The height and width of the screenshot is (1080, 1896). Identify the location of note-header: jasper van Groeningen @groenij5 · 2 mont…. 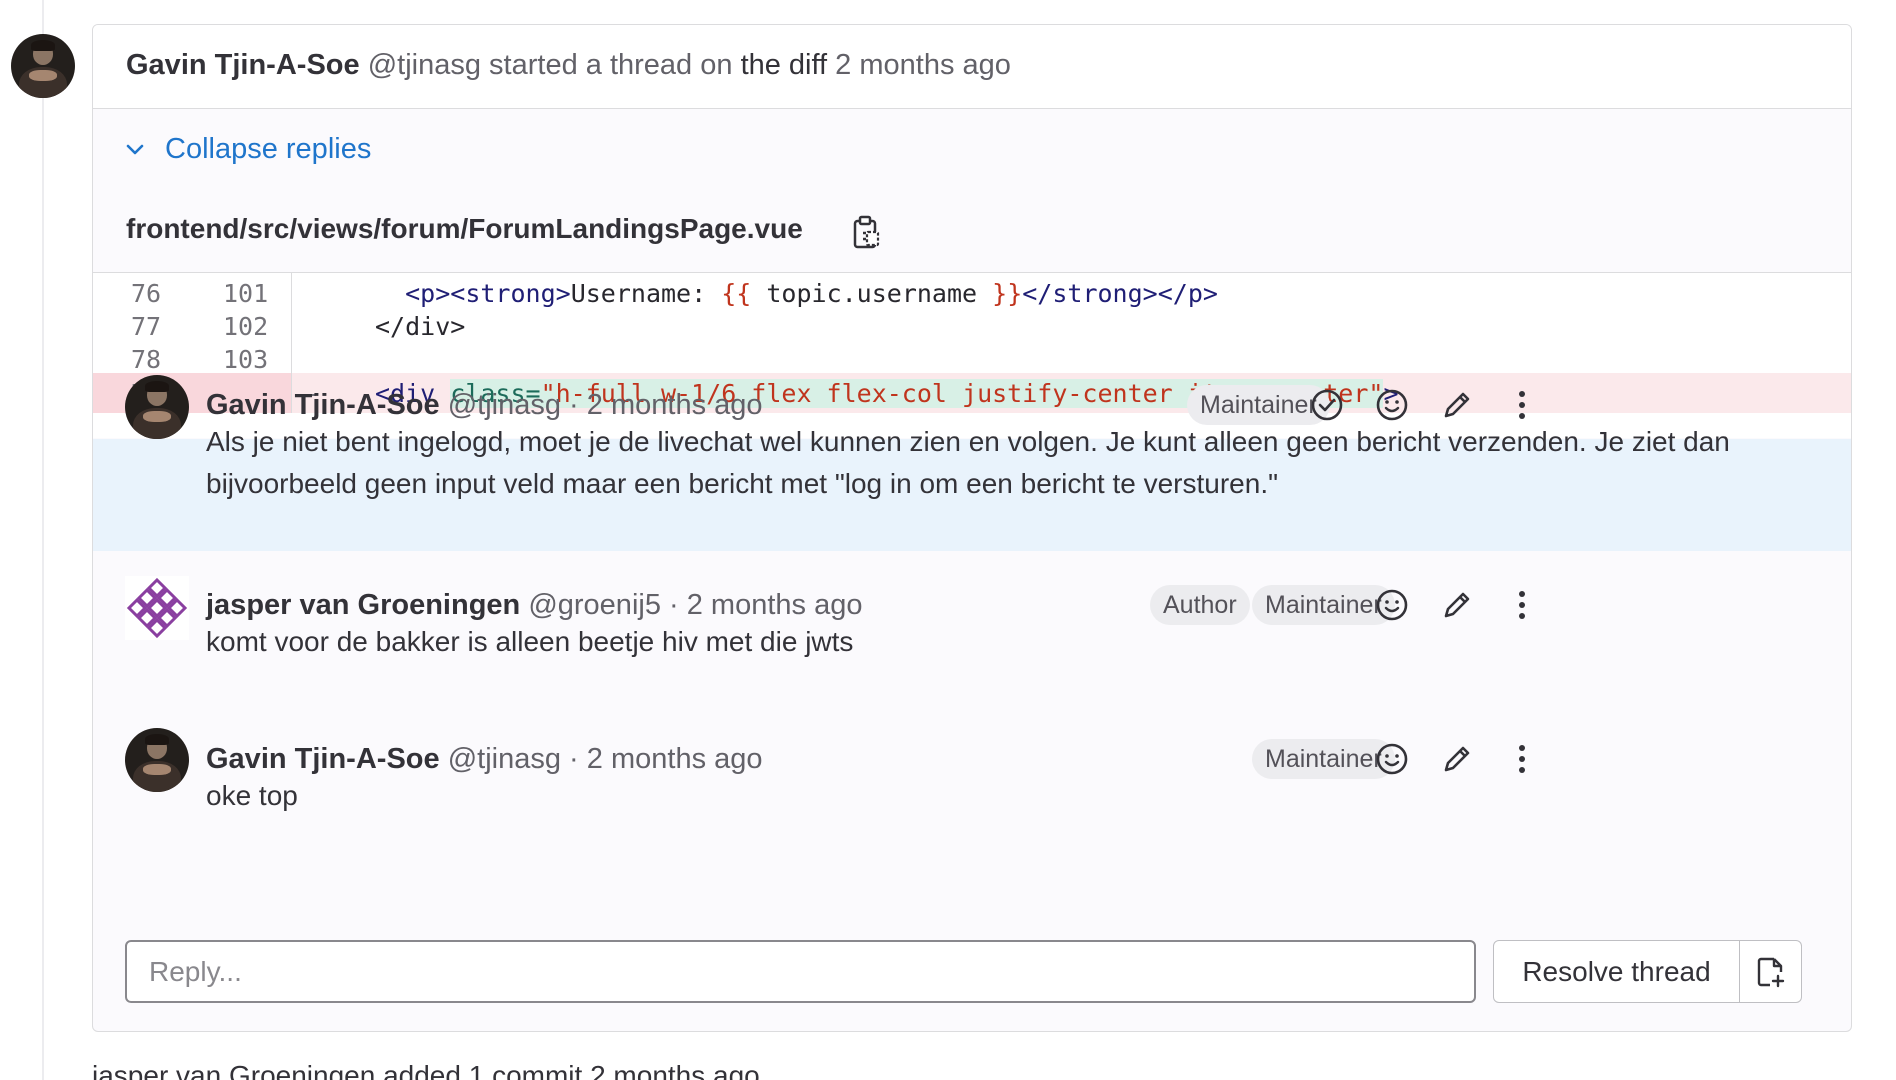
(534, 605).